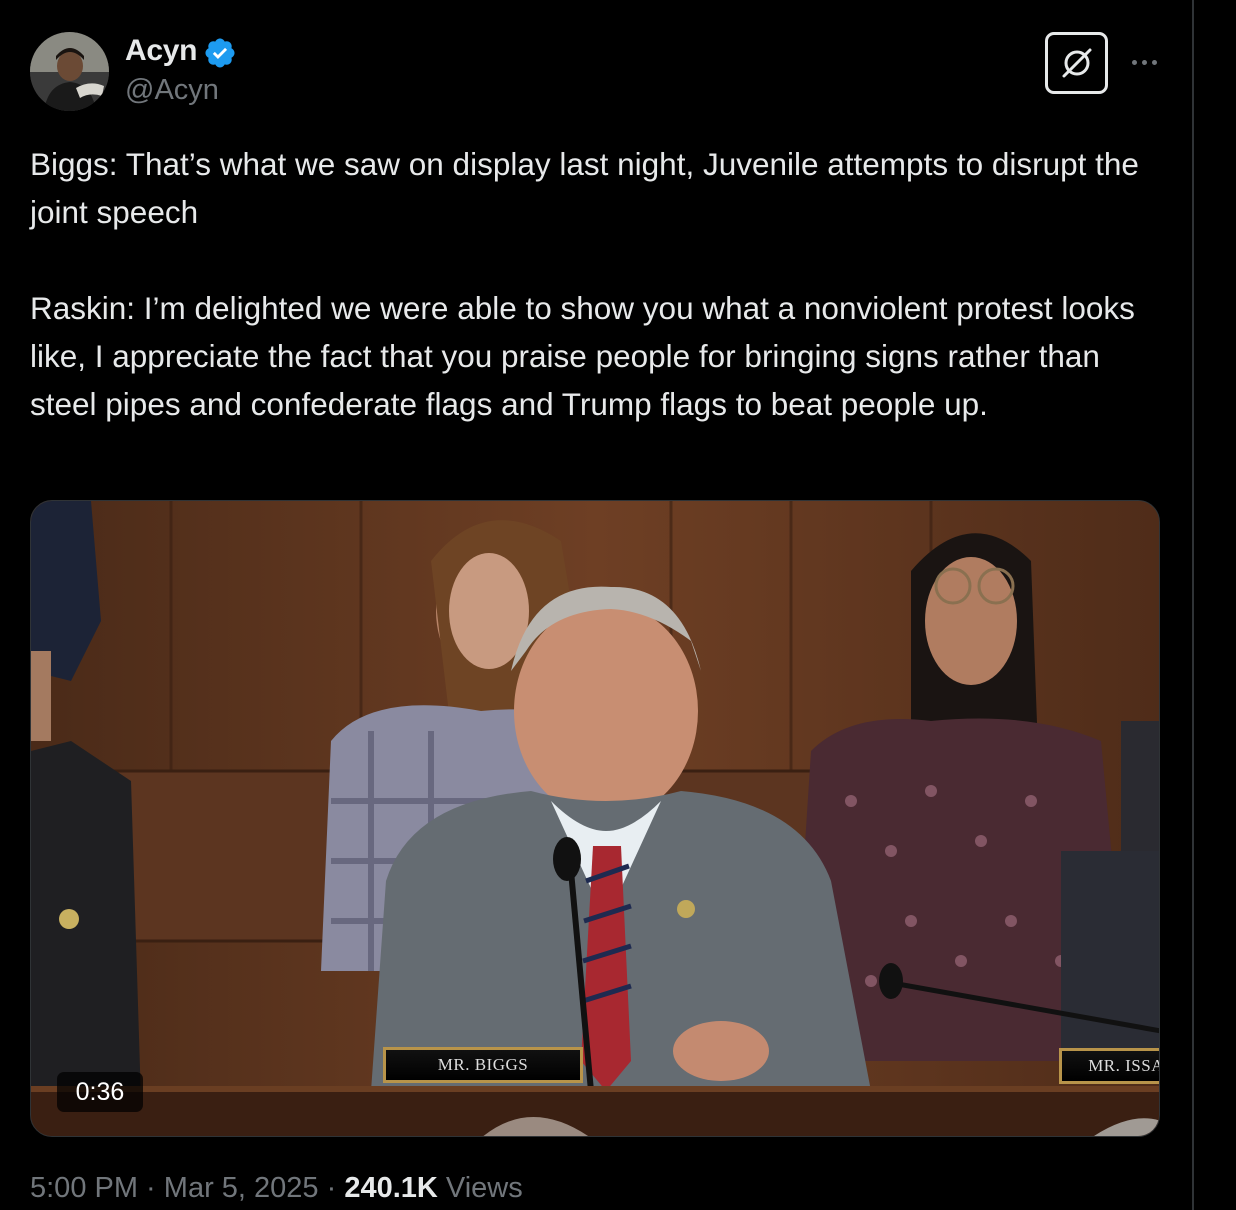 This screenshot has width=1236, height=1210. Describe the element at coordinates (1193, 605) in the screenshot. I see `timeline-divider` at that location.